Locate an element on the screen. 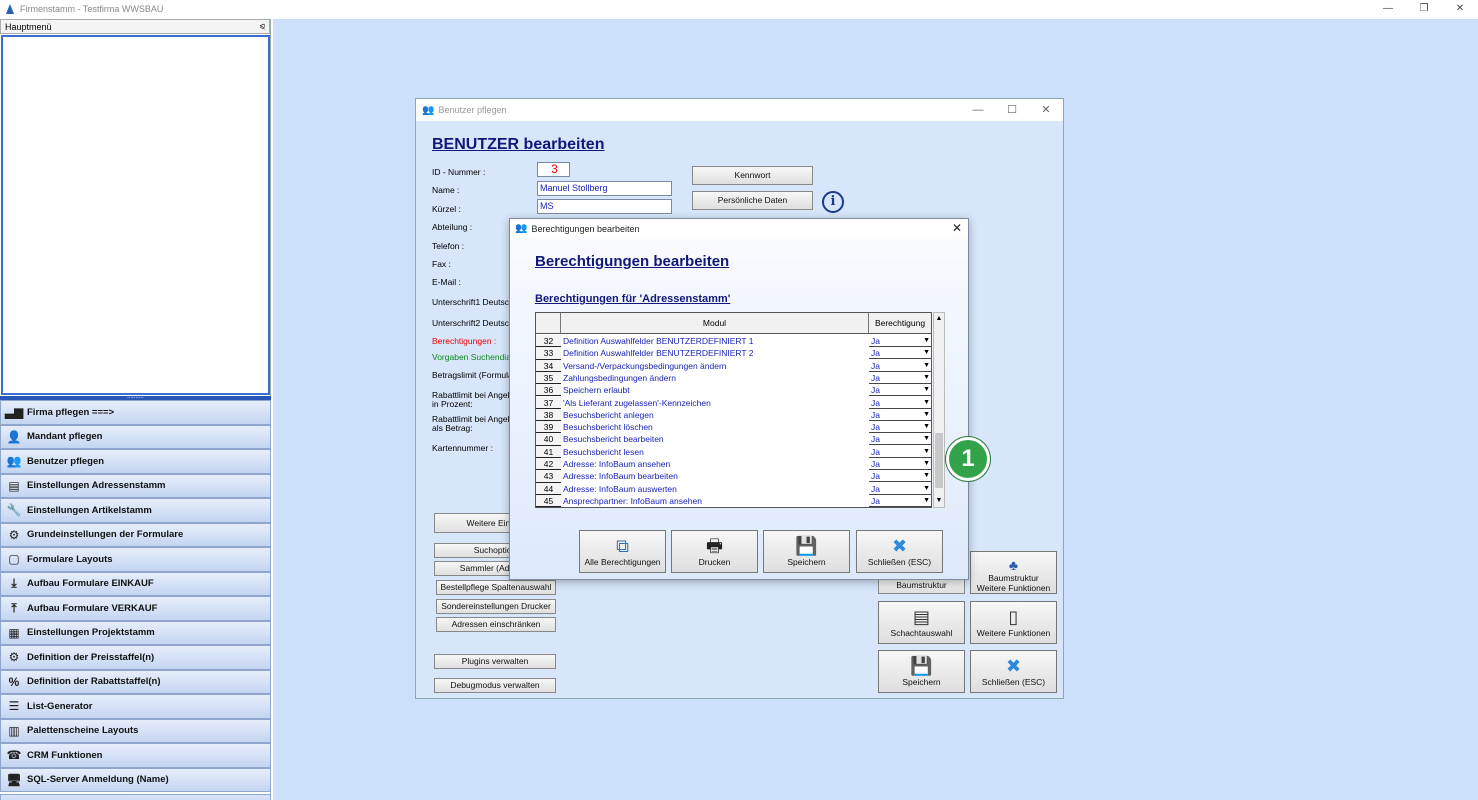 The image size is (1478, 800). bestellpflege-button: Bestellpflege Spaltenauswahl is located at coordinates (496, 587).